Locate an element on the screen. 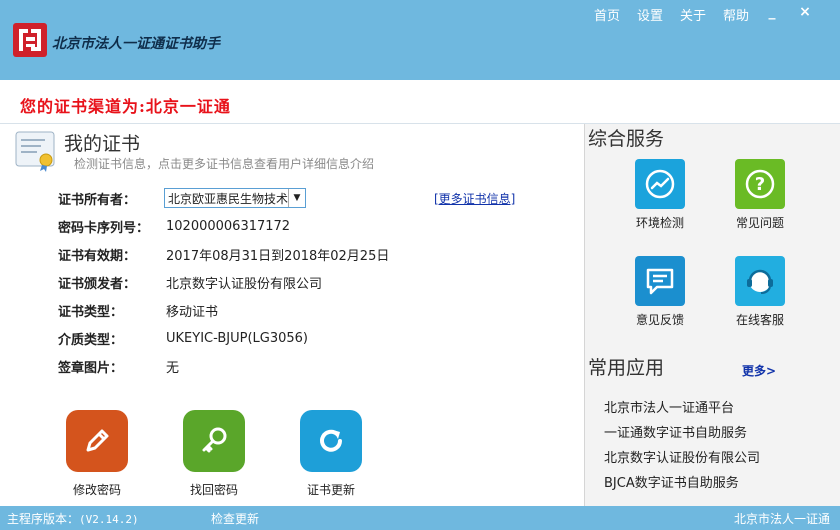 The height and width of the screenshot is (530, 840). chat-bubble-icon is located at coordinates (660, 281).